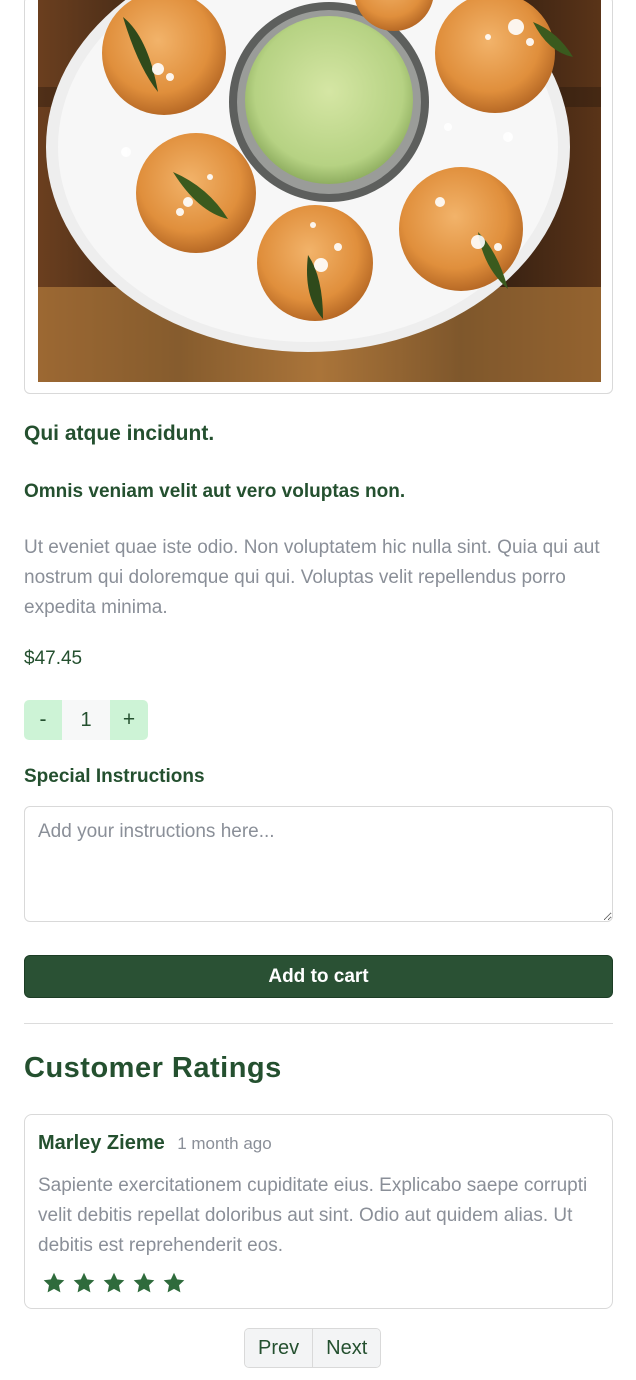 This screenshot has height=1380, width=636. What do you see at coordinates (318, 976) in the screenshot?
I see `add-to-cart-button: Add to cart` at bounding box center [318, 976].